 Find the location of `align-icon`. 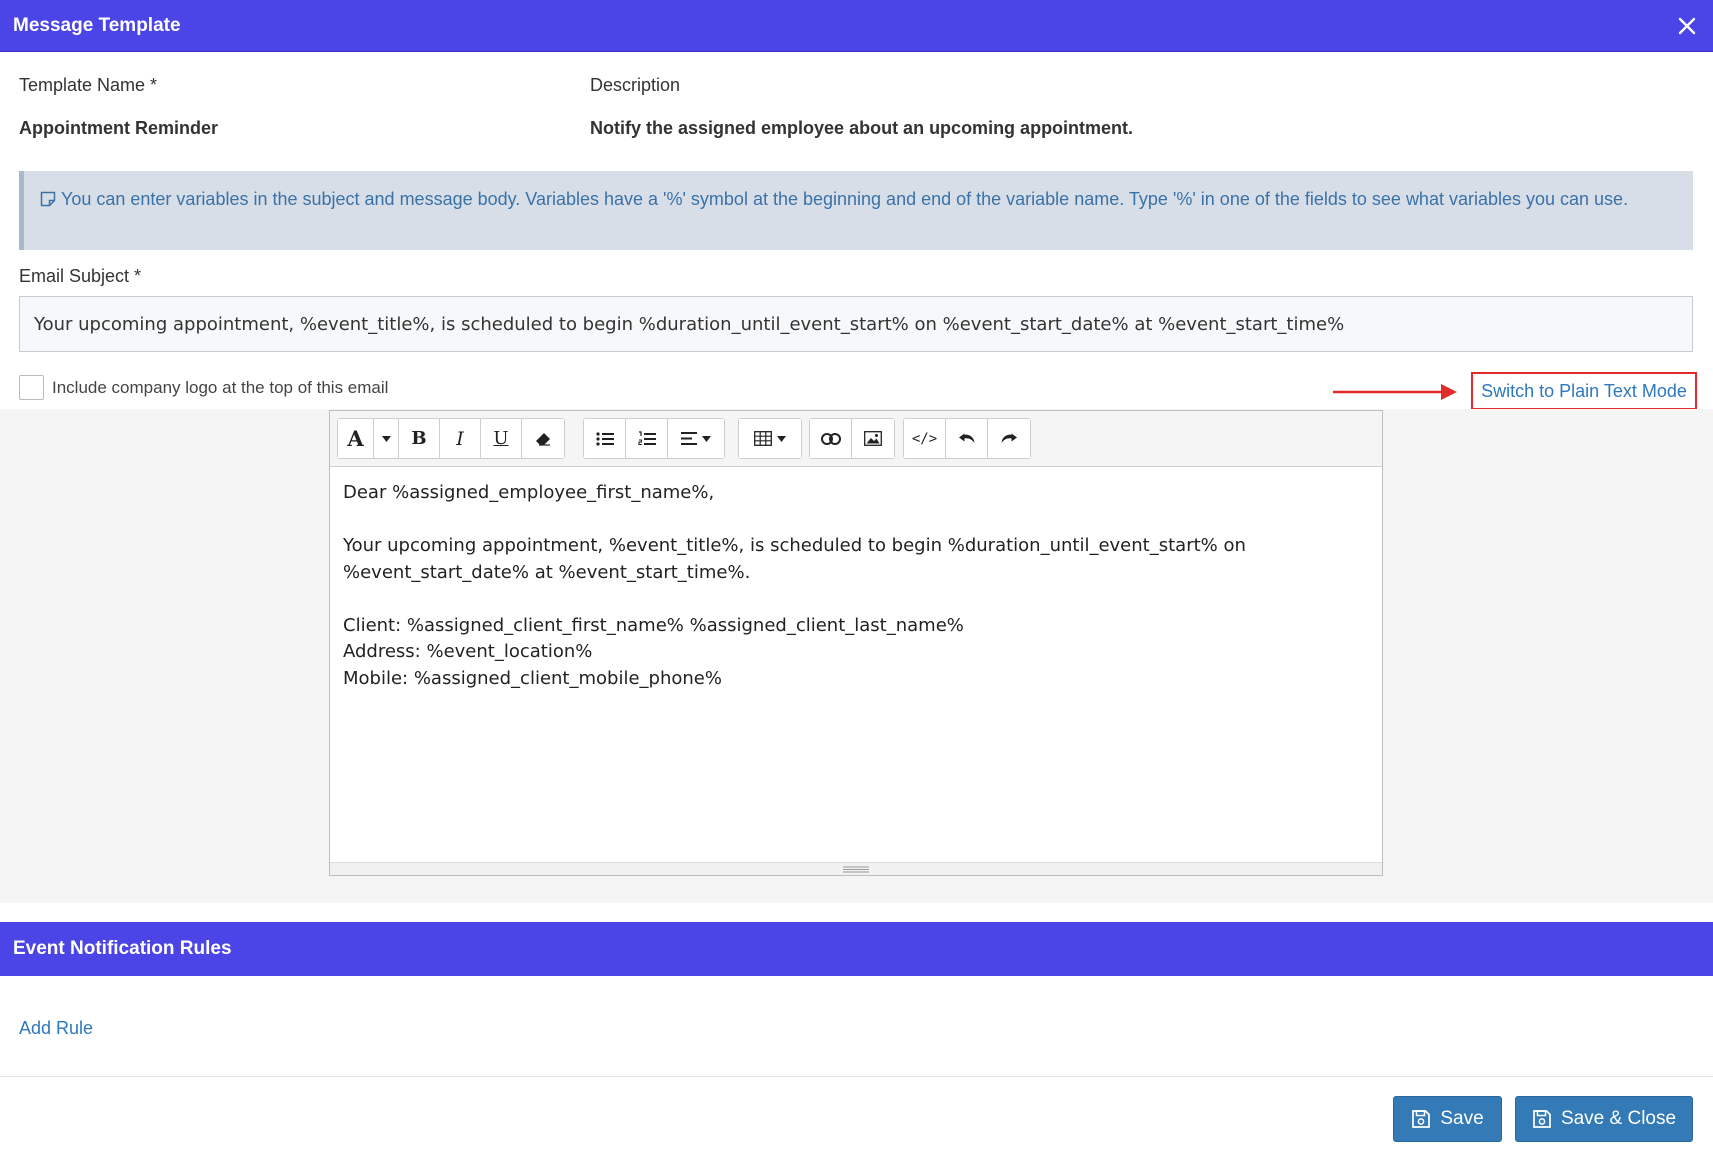

align-icon is located at coordinates (689, 438).